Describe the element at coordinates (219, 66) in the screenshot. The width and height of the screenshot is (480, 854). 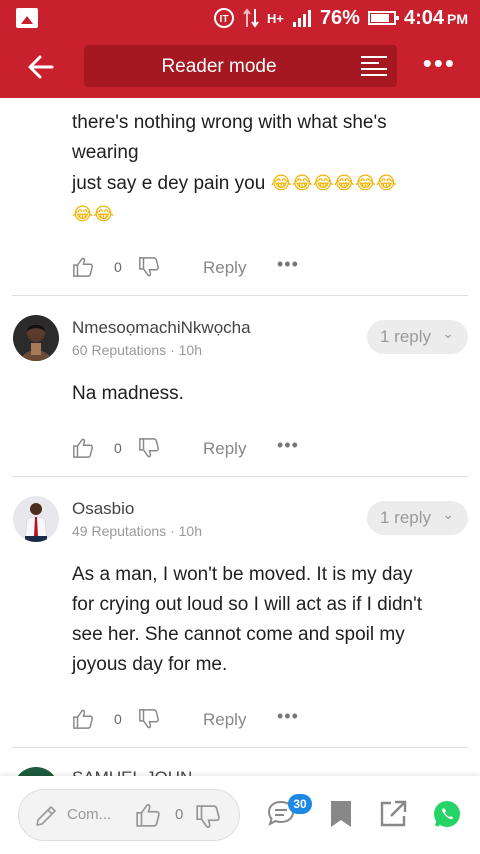
I see `reader-mode-label: Reader mode` at that location.